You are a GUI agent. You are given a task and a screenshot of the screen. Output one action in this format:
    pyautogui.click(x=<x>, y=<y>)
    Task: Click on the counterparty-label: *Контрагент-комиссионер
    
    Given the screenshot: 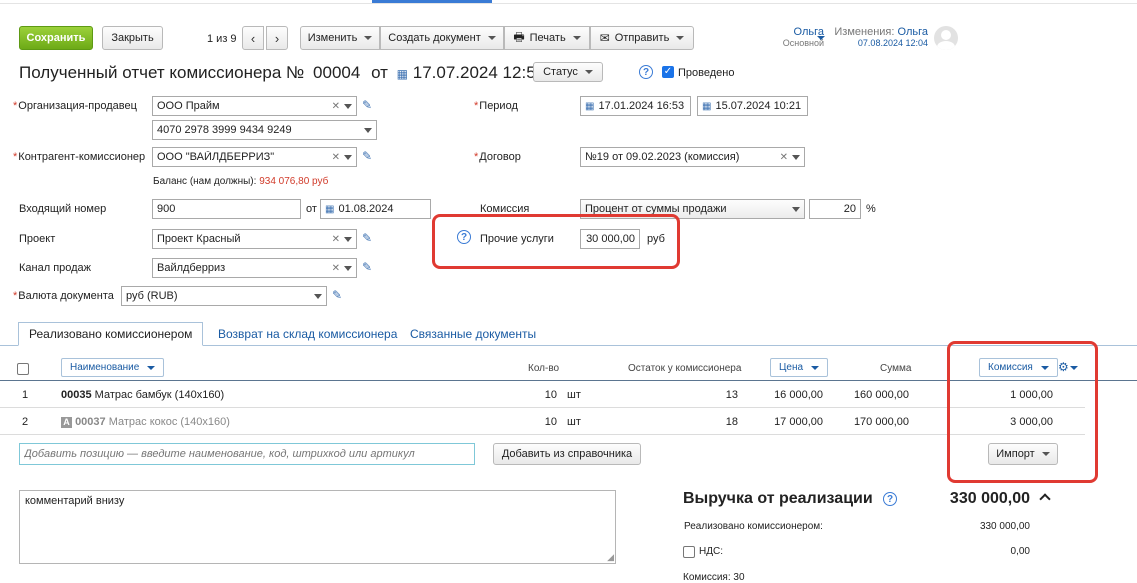 What is the action you would take?
    pyautogui.click(x=79, y=157)
    